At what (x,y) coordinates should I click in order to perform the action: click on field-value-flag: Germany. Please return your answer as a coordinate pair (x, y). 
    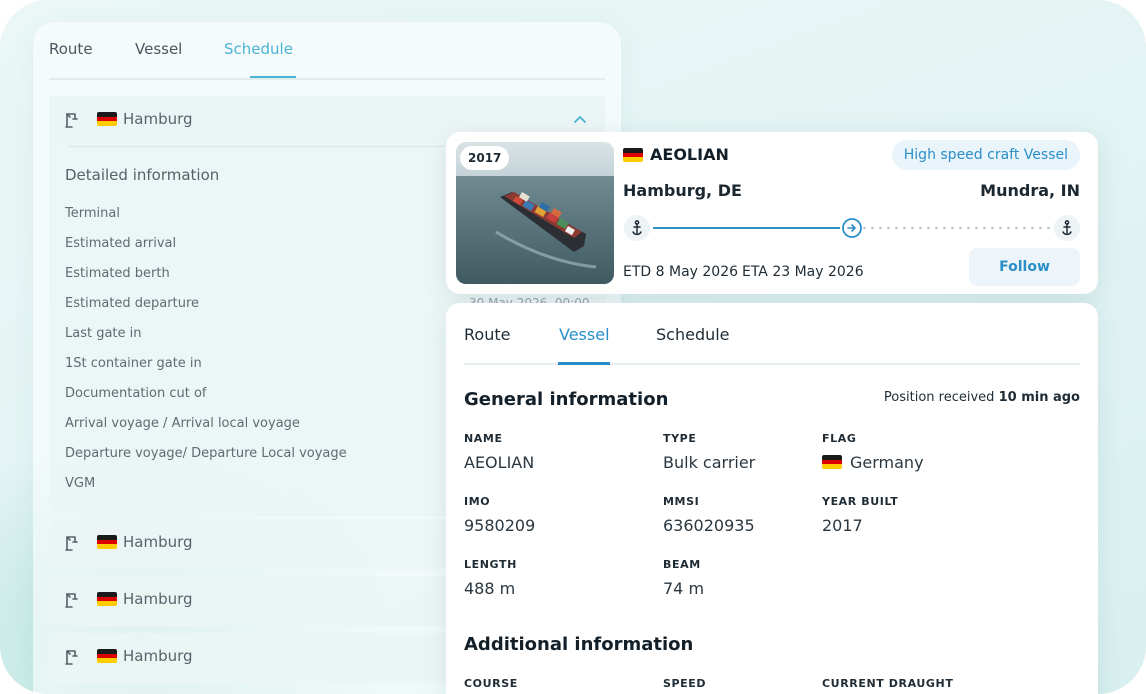
    Looking at the image, I should click on (873, 462).